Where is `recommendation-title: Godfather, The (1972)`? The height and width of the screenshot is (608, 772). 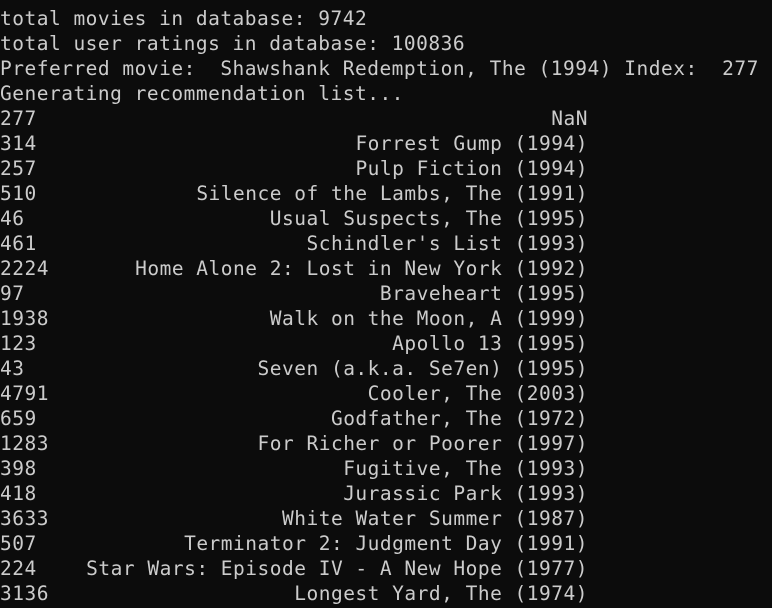 recommendation-title: Godfather, The (1972) is located at coordinates (459, 418).